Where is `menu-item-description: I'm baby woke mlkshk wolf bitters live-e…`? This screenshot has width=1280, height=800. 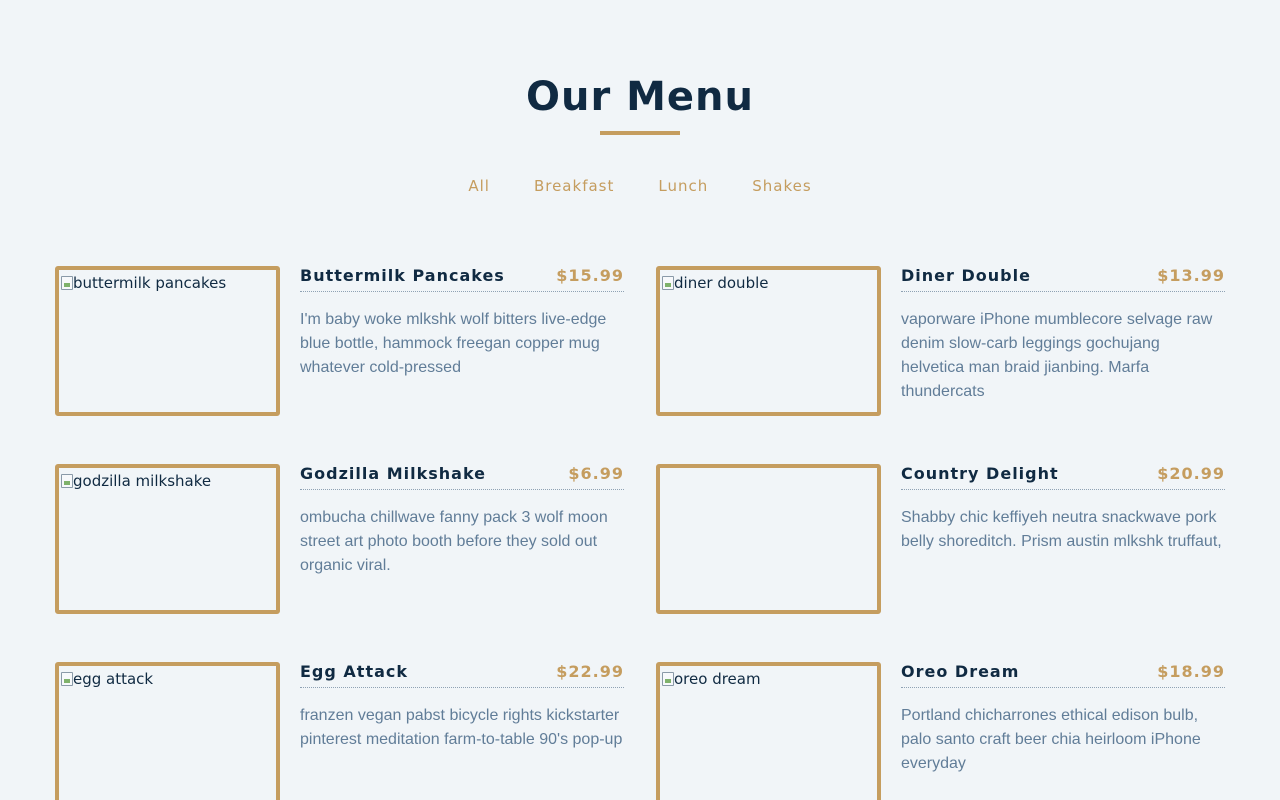
menu-item-description: I'm baby woke mlkshk wolf bitters live-e… is located at coordinates (453, 343).